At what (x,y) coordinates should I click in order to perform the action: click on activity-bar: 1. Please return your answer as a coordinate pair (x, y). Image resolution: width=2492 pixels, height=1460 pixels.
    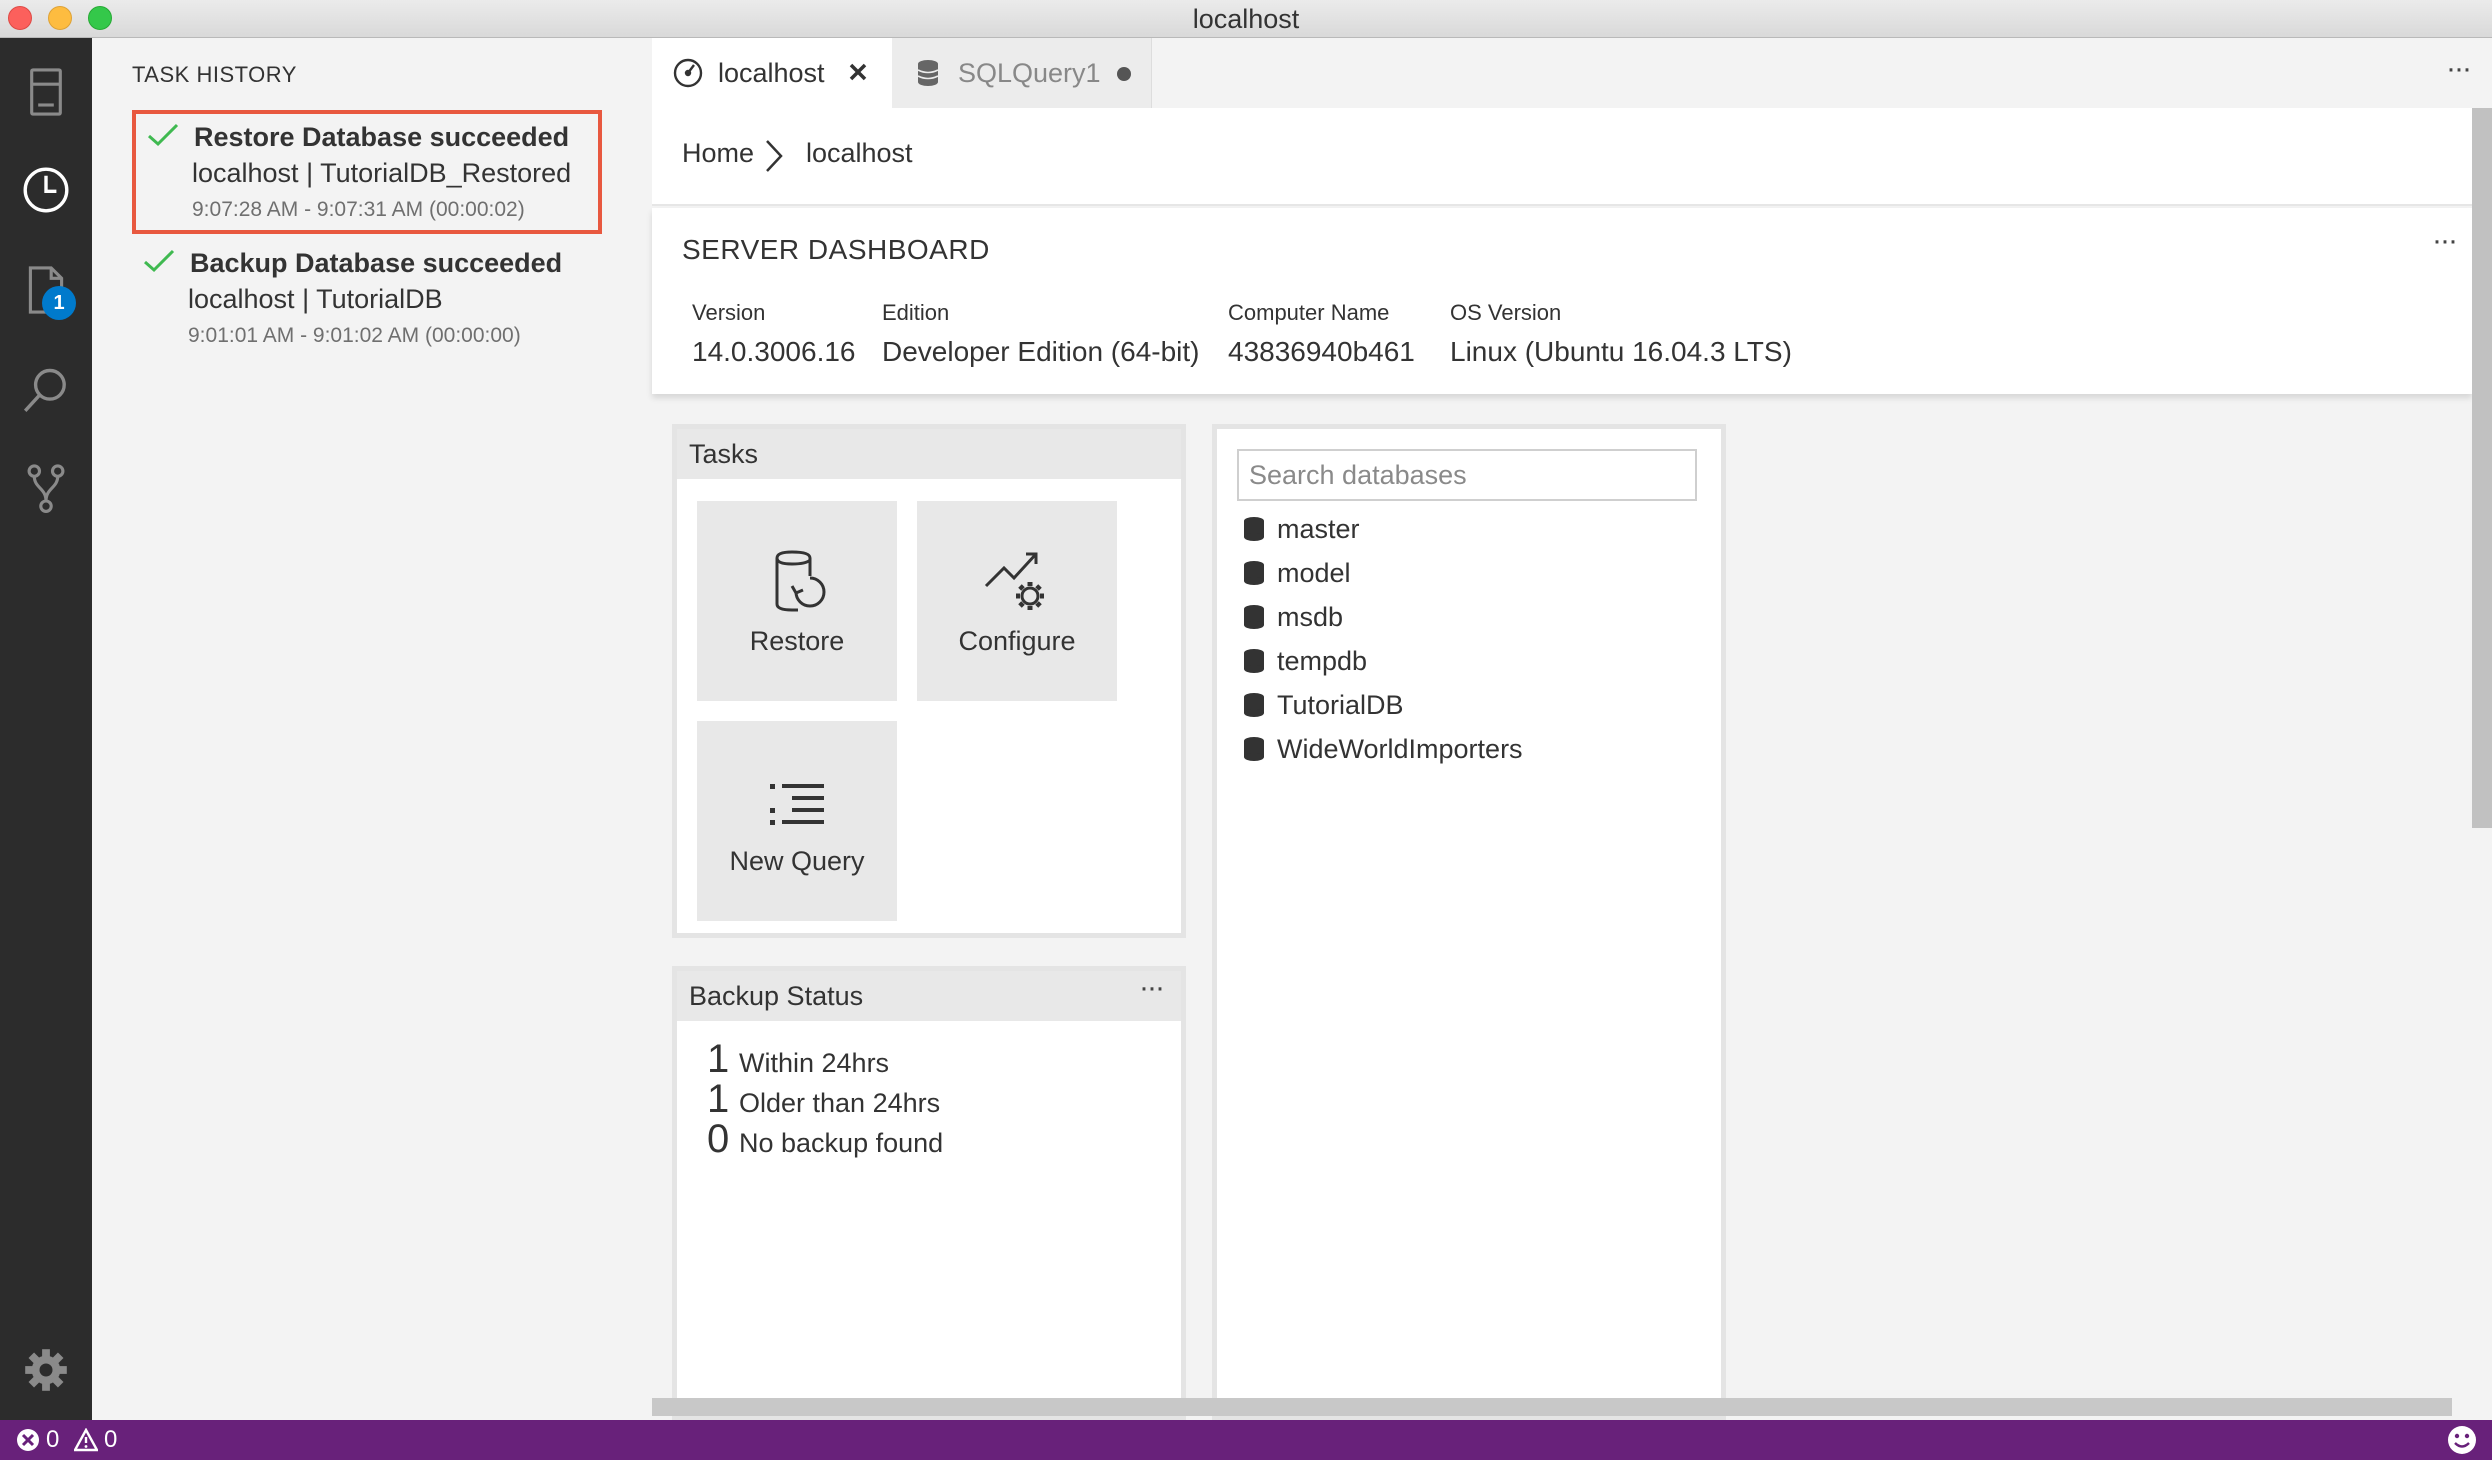
    Looking at the image, I should click on (46, 729).